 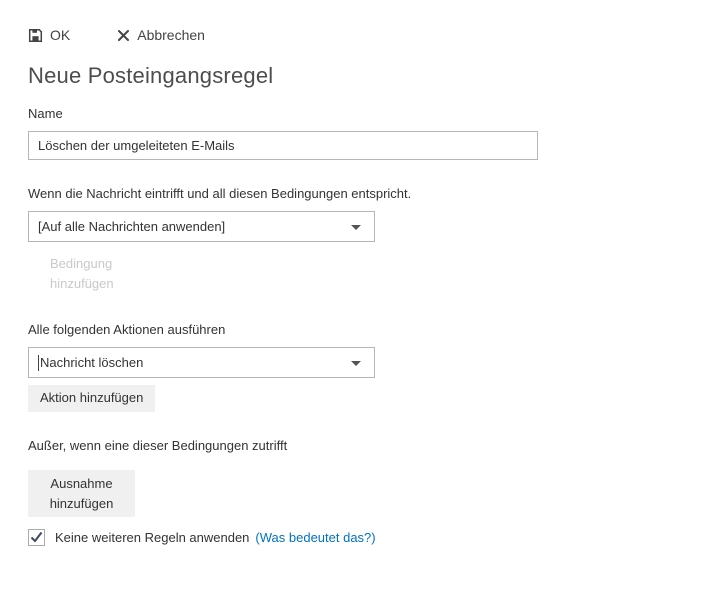 I want to click on cancel-button: Abbrechen, so click(x=161, y=35).